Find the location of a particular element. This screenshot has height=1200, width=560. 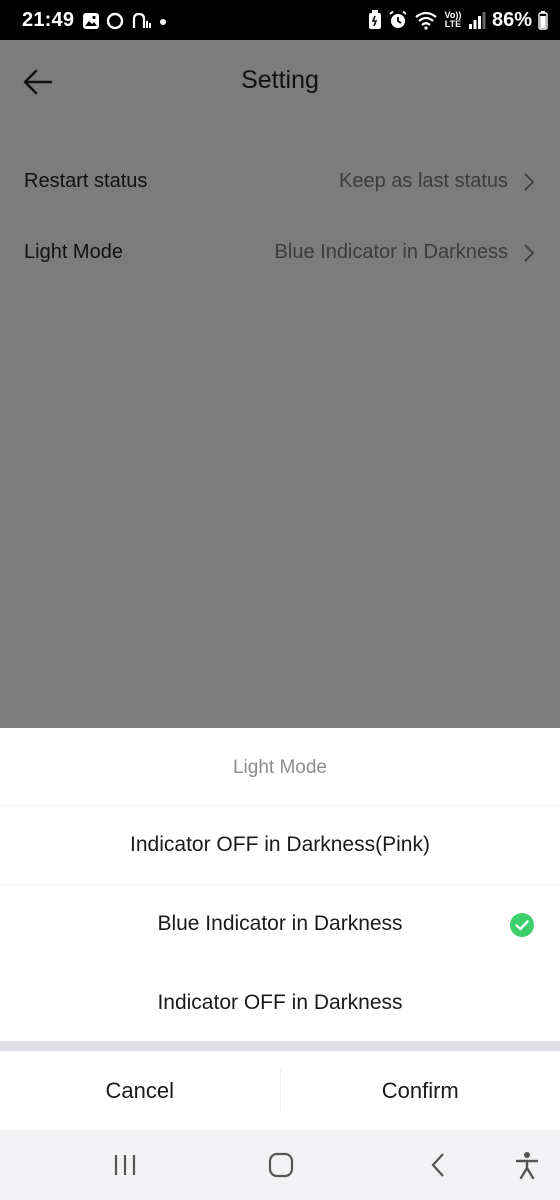

wifi-icon is located at coordinates (426, 20).